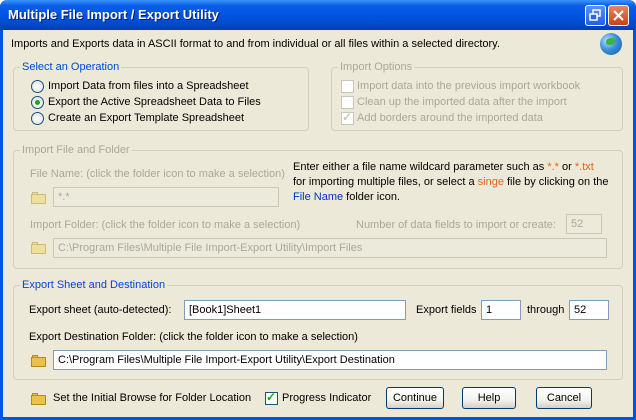  Describe the element at coordinates (589, 310) in the screenshot. I see `export-fields-to-input: 52` at that location.